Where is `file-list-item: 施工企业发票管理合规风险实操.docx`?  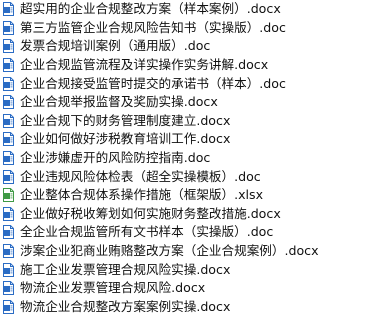 file-list-item: 施工企业发票管理合规风险实操.docx is located at coordinates (182, 269).